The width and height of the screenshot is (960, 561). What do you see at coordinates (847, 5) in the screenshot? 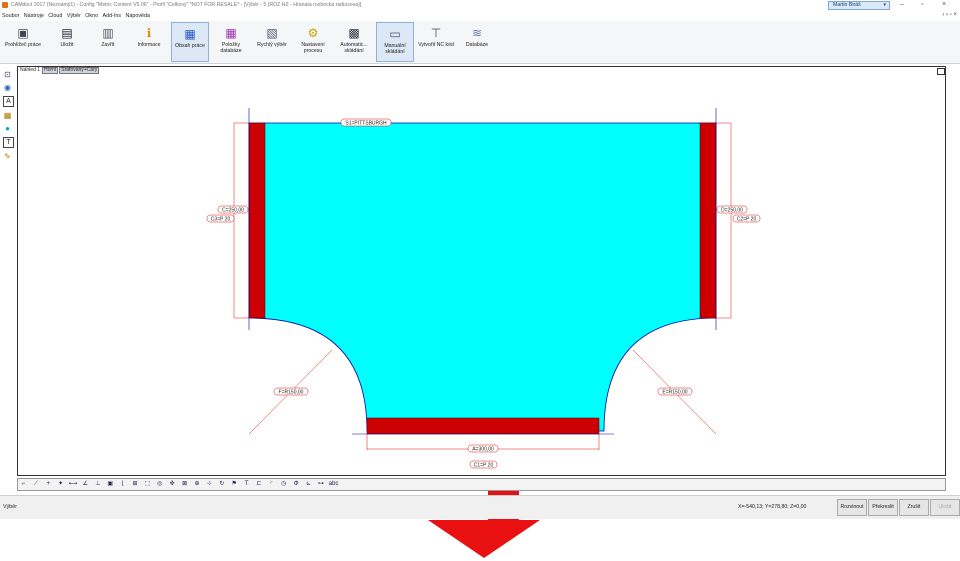
I see `user-name: Martin Biráš` at bounding box center [847, 5].